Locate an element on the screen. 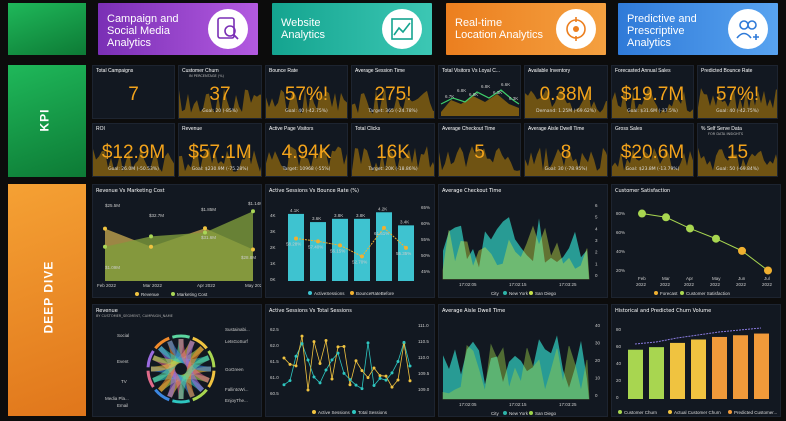 The height and width of the screenshot is (421, 786). kpi-goal: Goal: 50 (-69.84%) is located at coordinates (737, 169).